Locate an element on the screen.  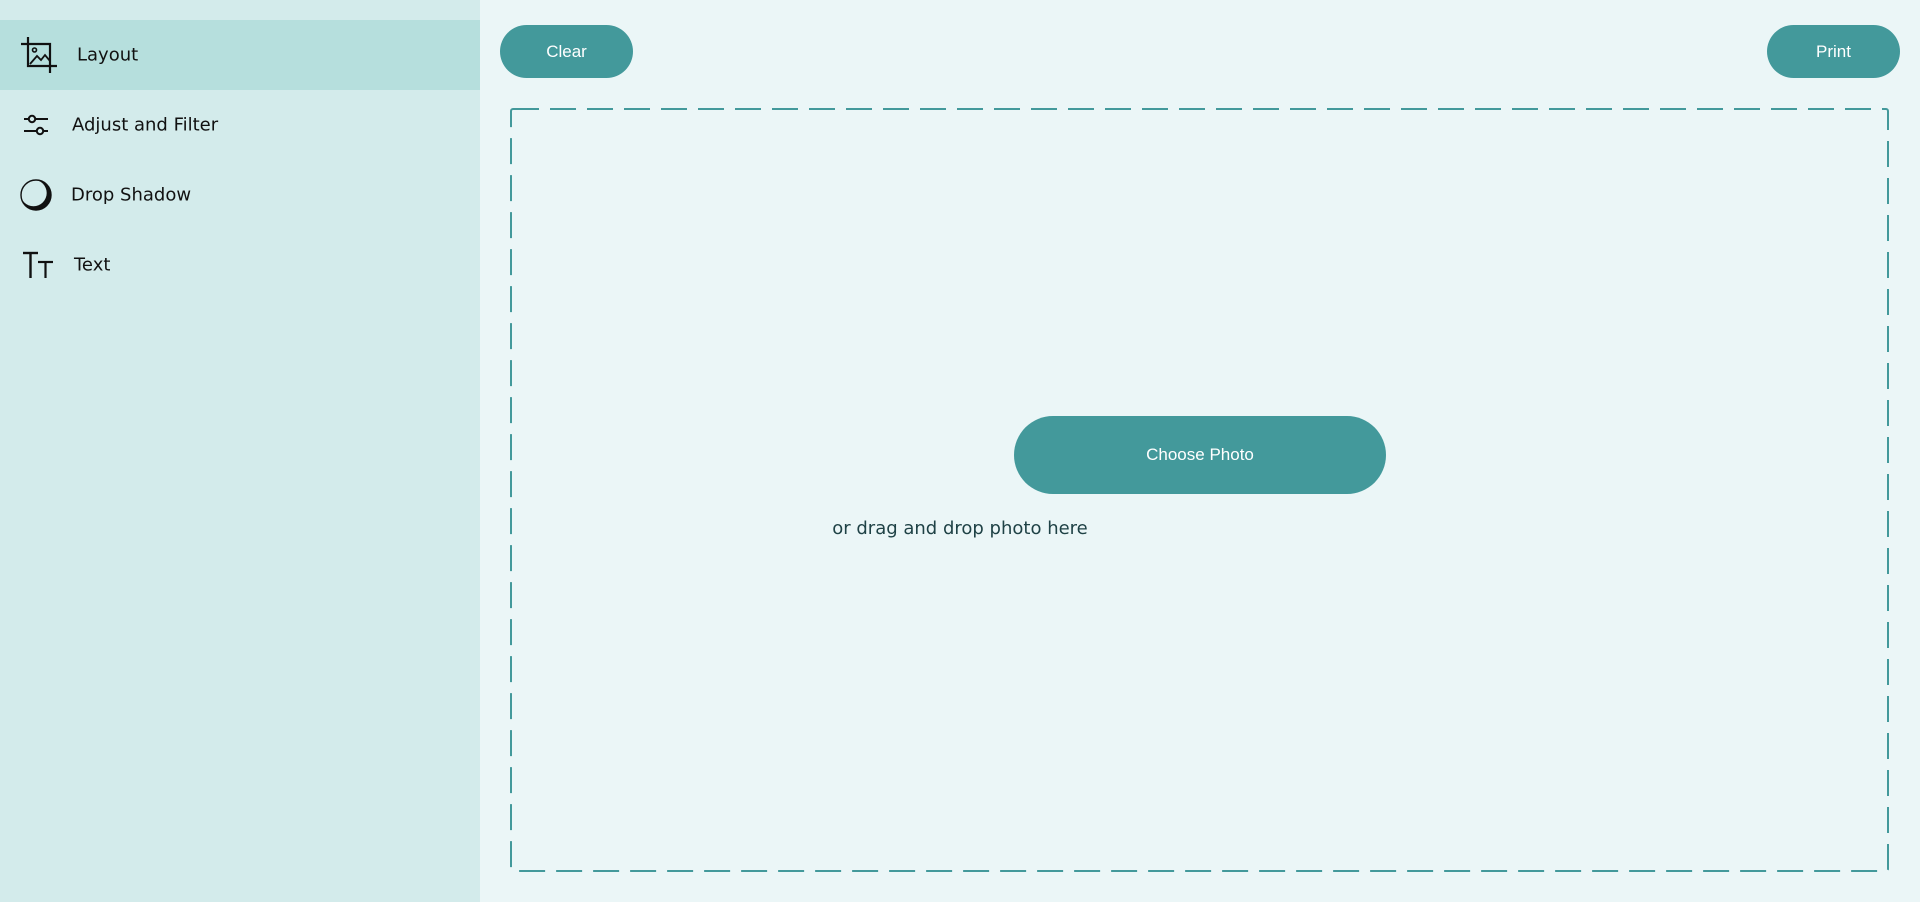
choose-photo-button: Choose Photo is located at coordinates (1200, 455).